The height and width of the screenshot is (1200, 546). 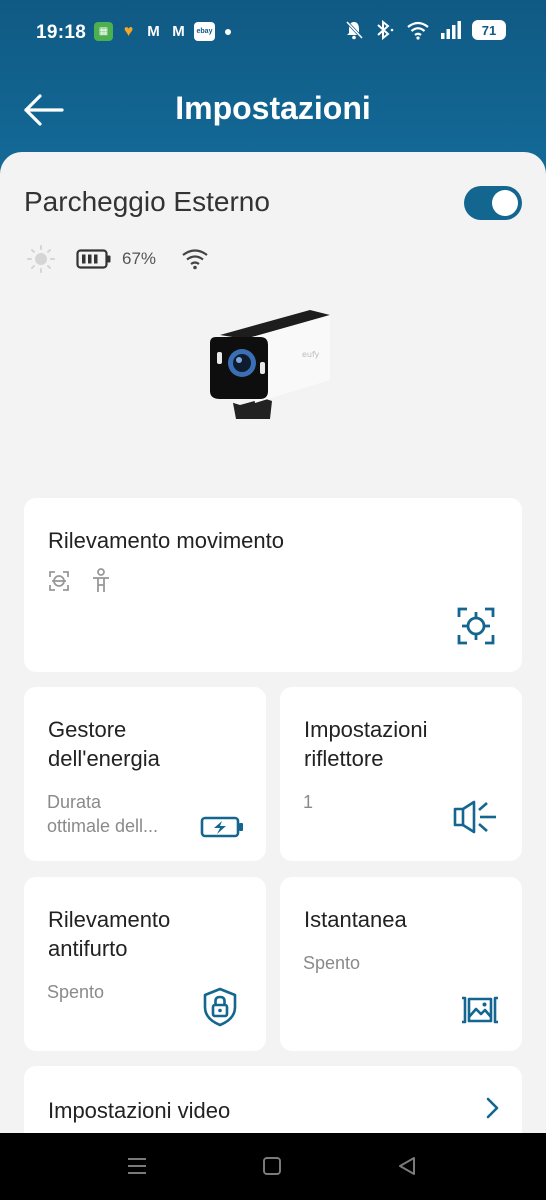 What do you see at coordinates (147, 201) in the screenshot?
I see `device-name: Parcheggio Esterno` at bounding box center [147, 201].